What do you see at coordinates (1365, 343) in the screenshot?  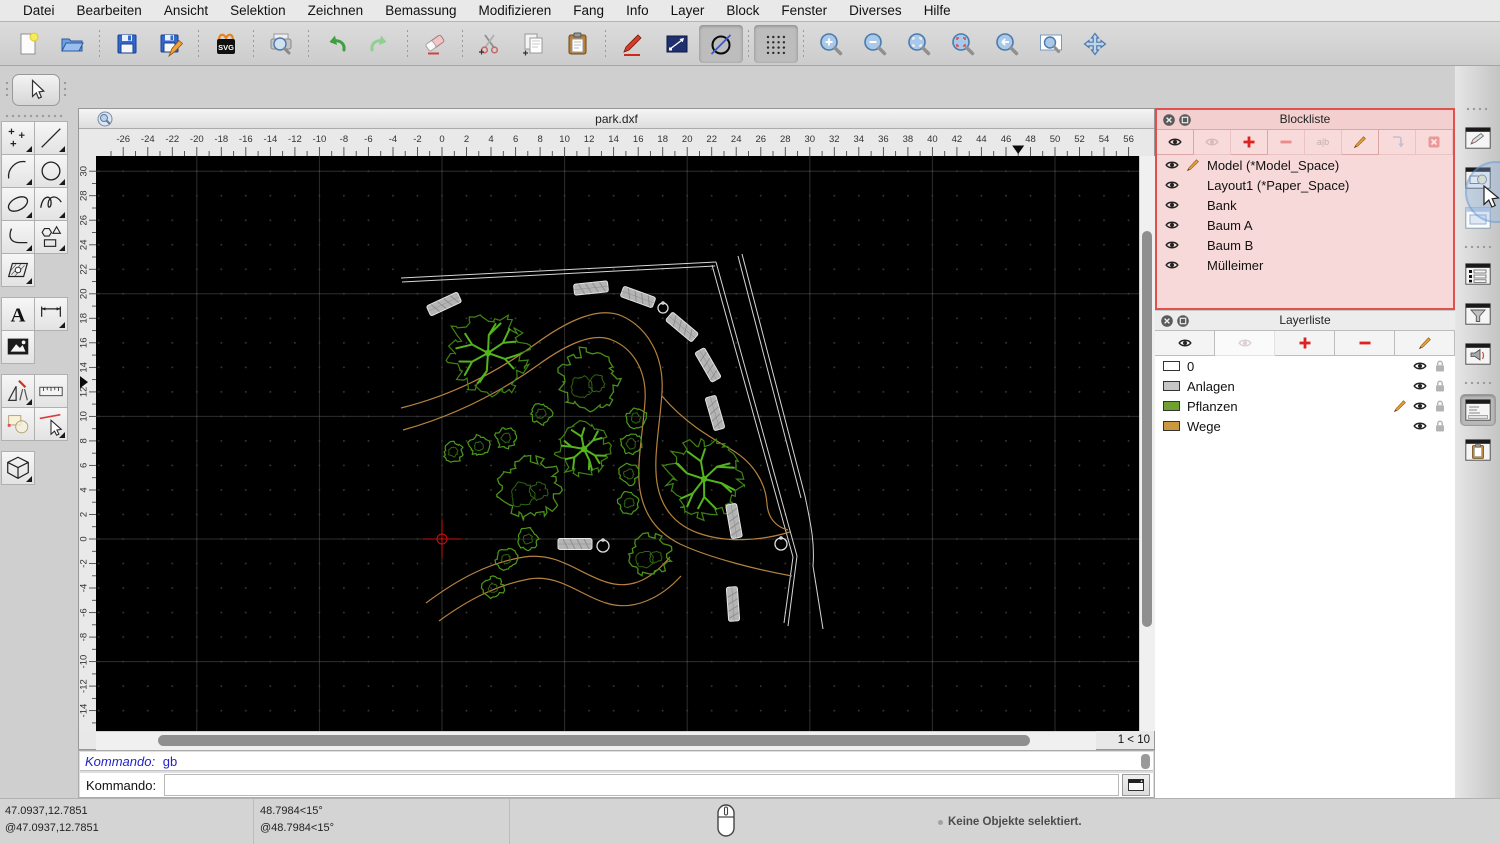 I see `layer-remove-button` at bounding box center [1365, 343].